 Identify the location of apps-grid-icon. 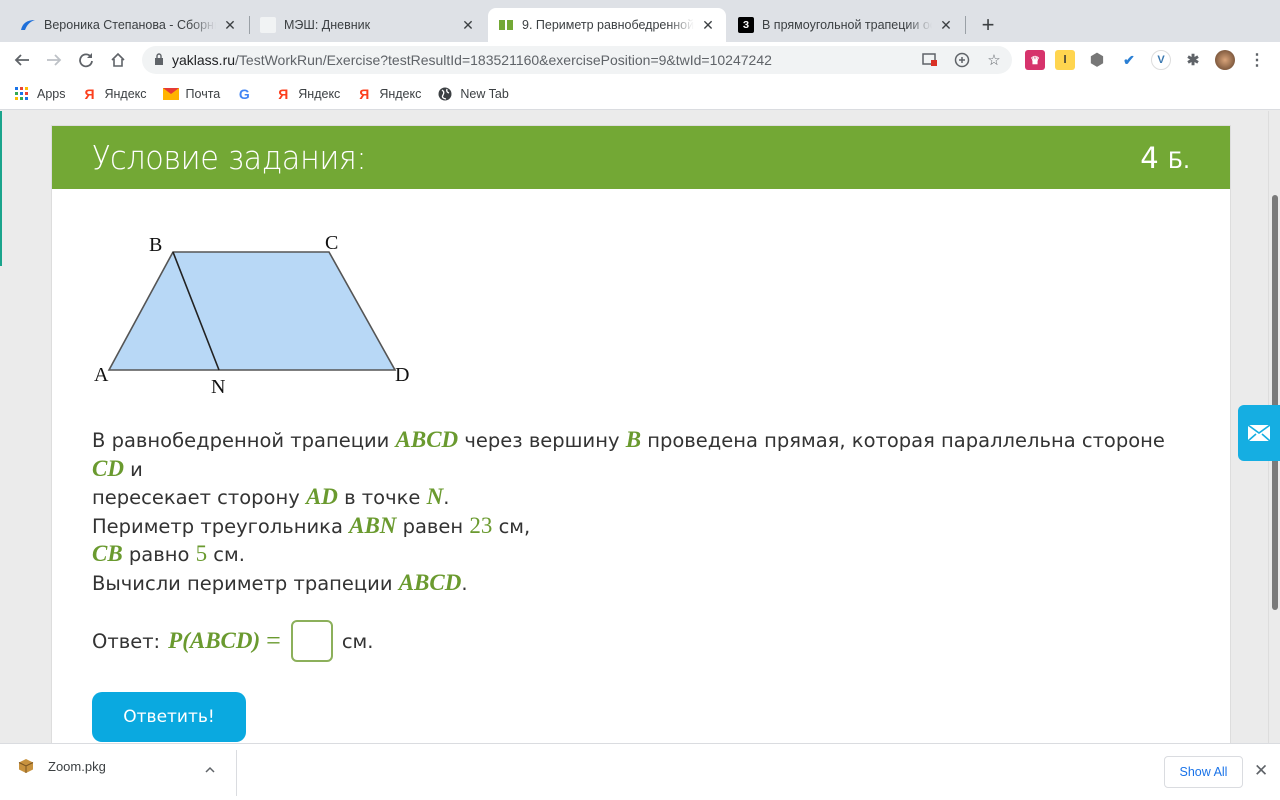
(22, 94).